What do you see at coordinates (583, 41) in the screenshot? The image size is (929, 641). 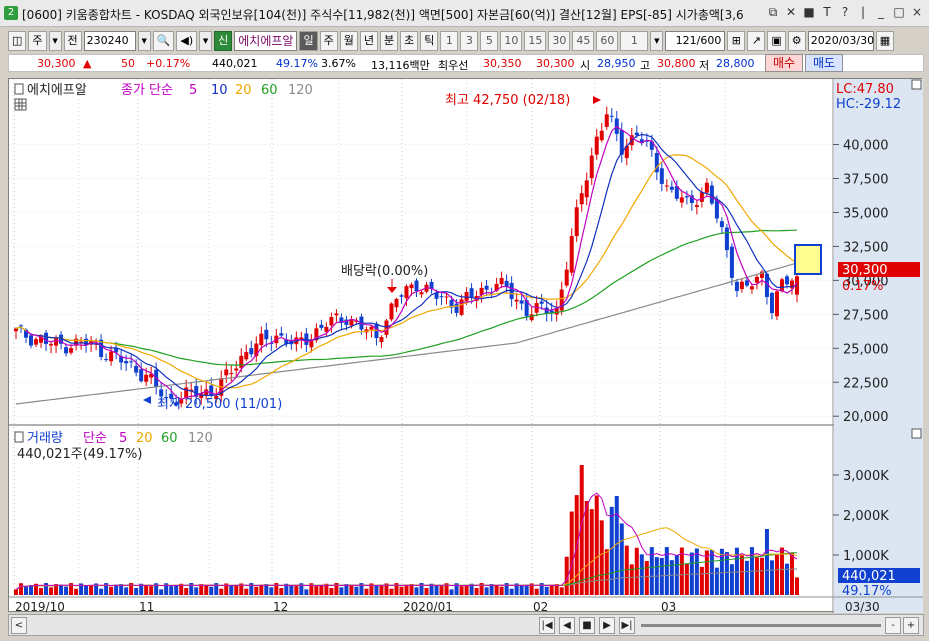 I see `step-45-button: 45` at bounding box center [583, 41].